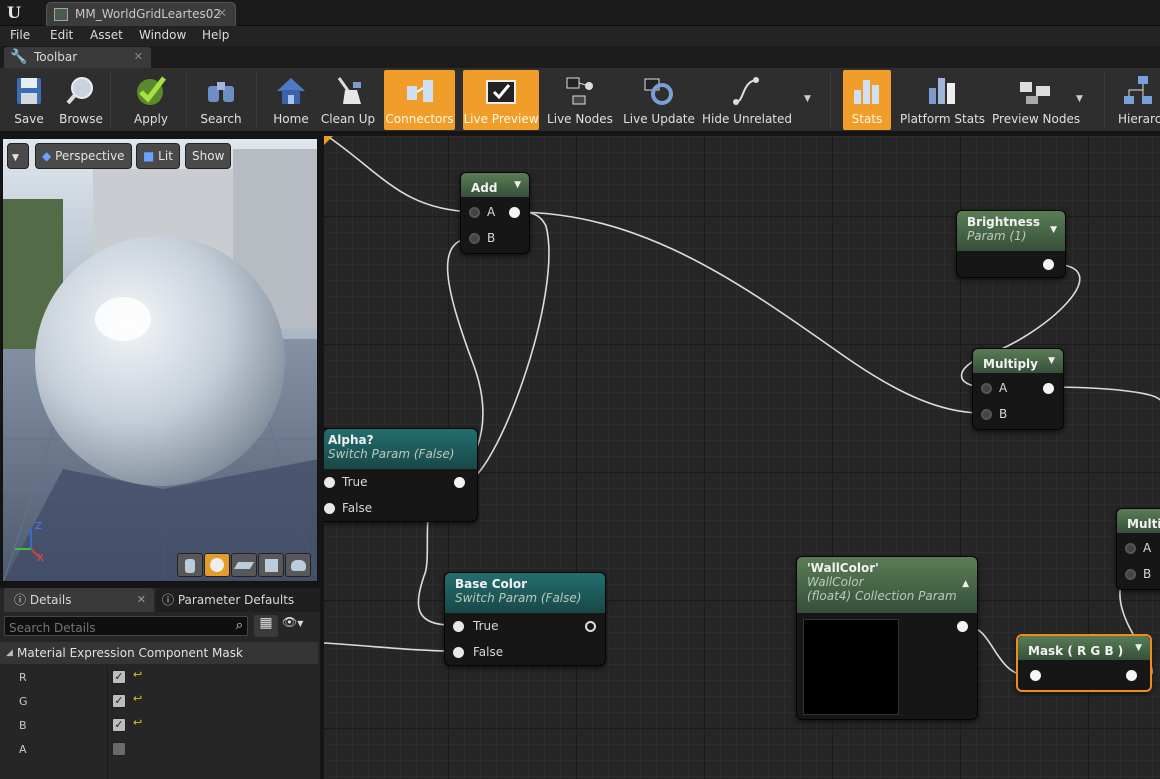 Image resolution: width=1160 pixels, height=779 pixels. I want to click on property-a-checkbox, so click(119, 749).